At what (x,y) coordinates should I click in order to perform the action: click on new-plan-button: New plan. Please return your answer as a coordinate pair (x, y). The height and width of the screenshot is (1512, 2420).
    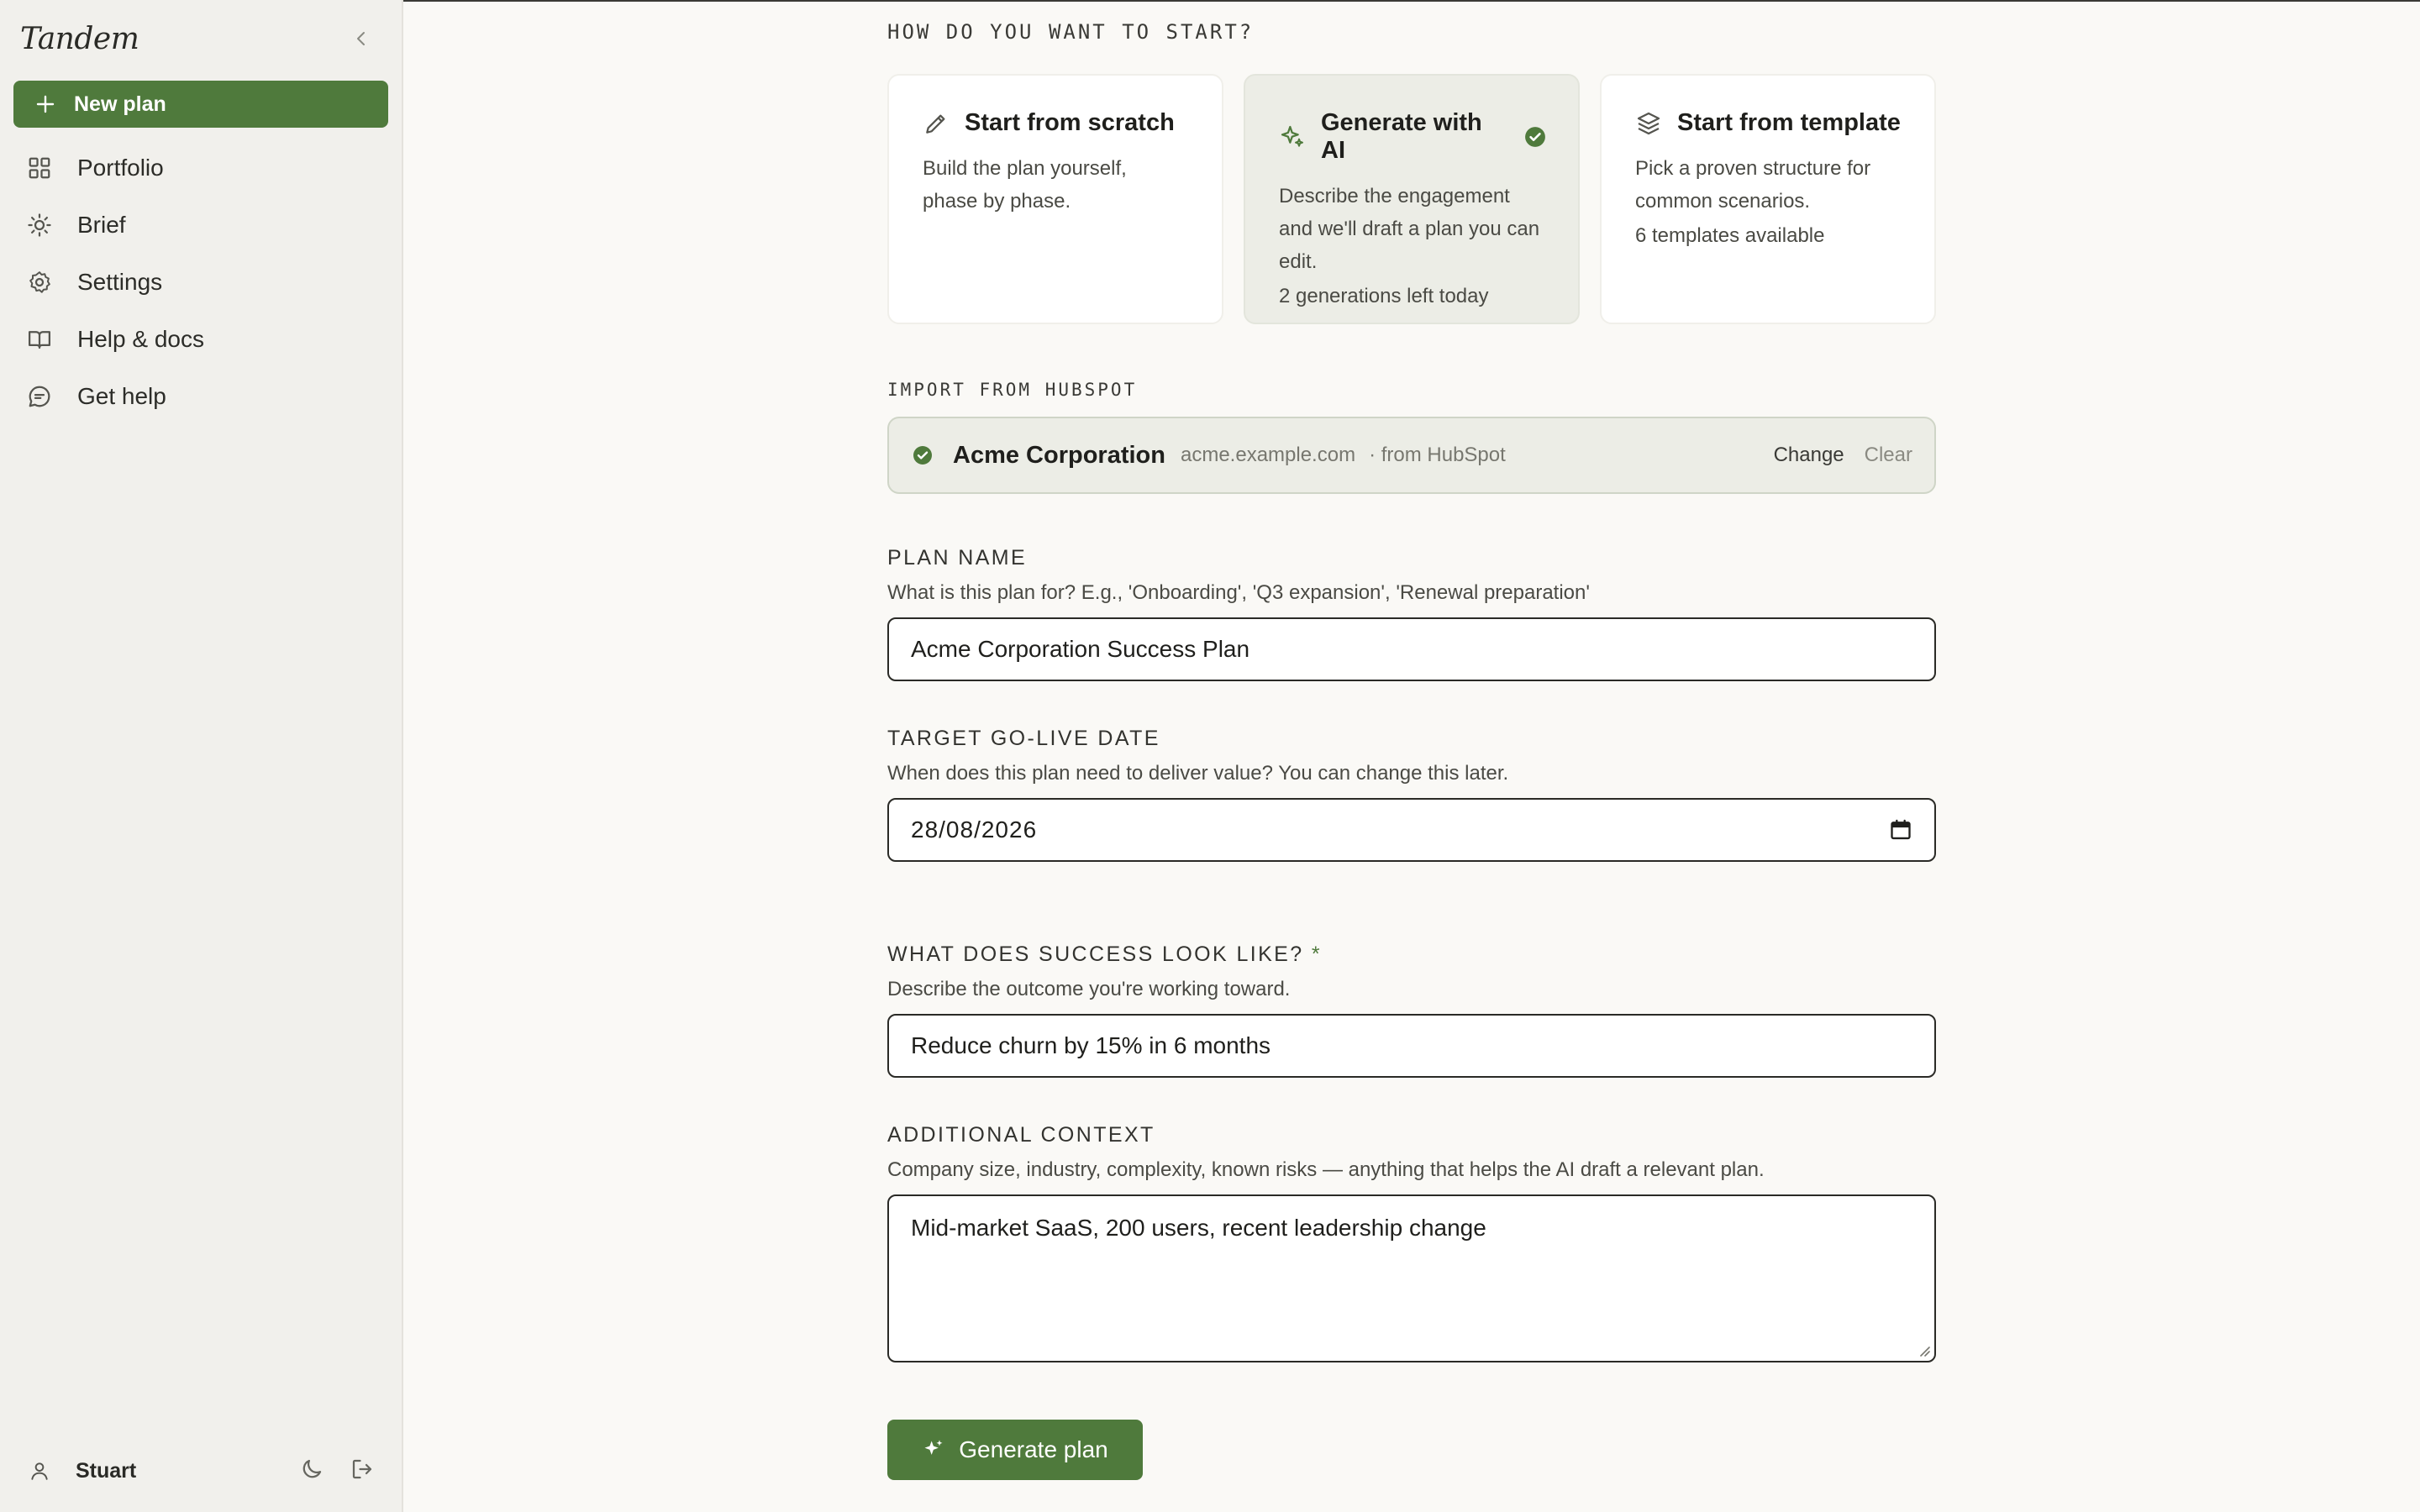
    Looking at the image, I should click on (200, 104).